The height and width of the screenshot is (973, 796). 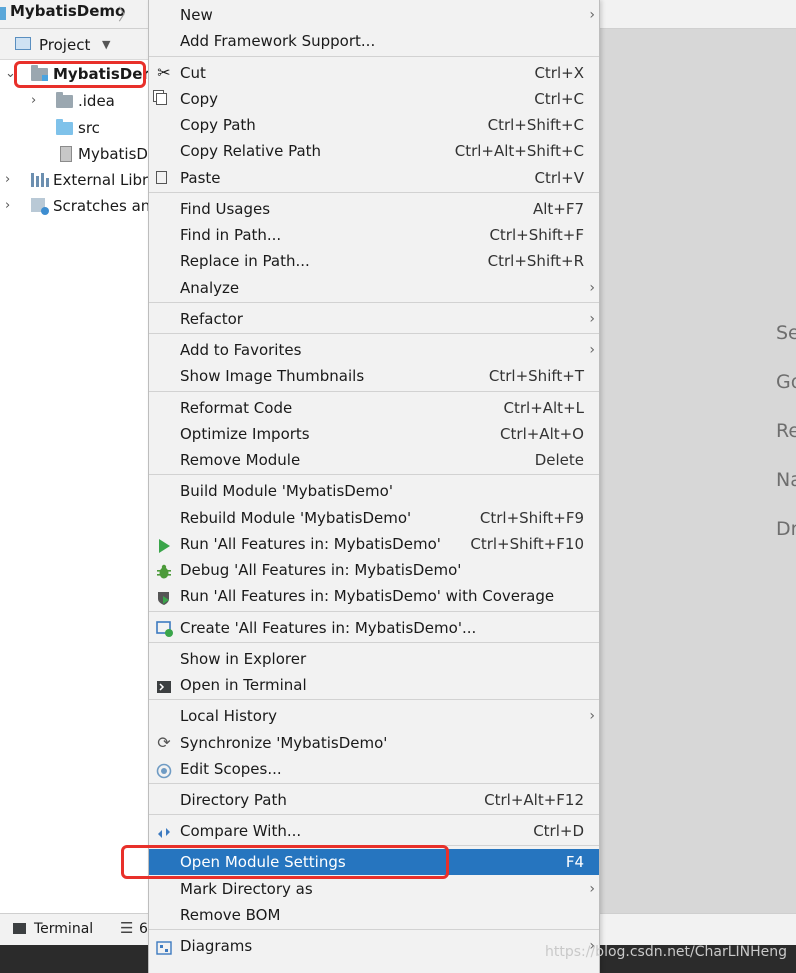 What do you see at coordinates (80, 206) in the screenshot?
I see `tree-item-scratches: › Scratches and` at bounding box center [80, 206].